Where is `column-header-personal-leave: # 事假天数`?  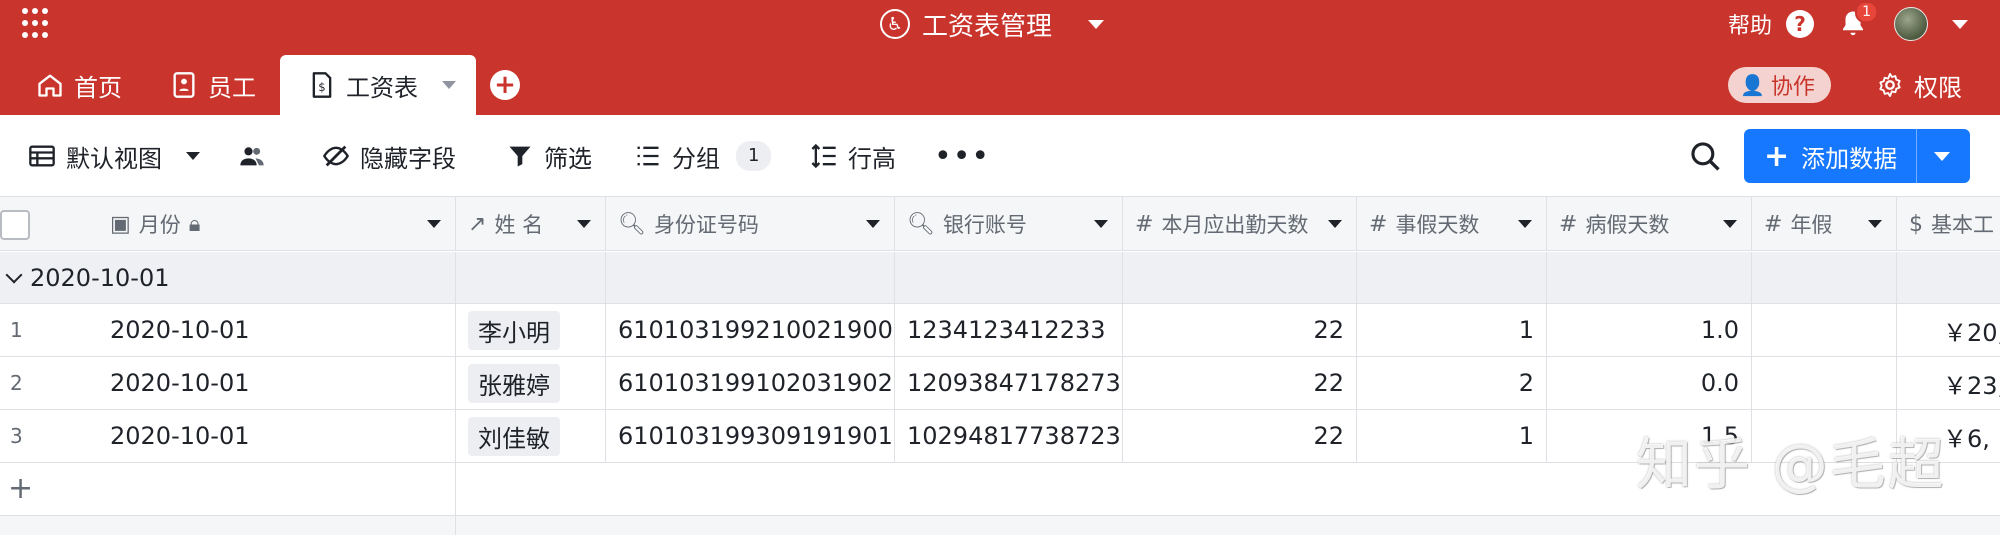 column-header-personal-leave: # 事假天数 is located at coordinates (1452, 224).